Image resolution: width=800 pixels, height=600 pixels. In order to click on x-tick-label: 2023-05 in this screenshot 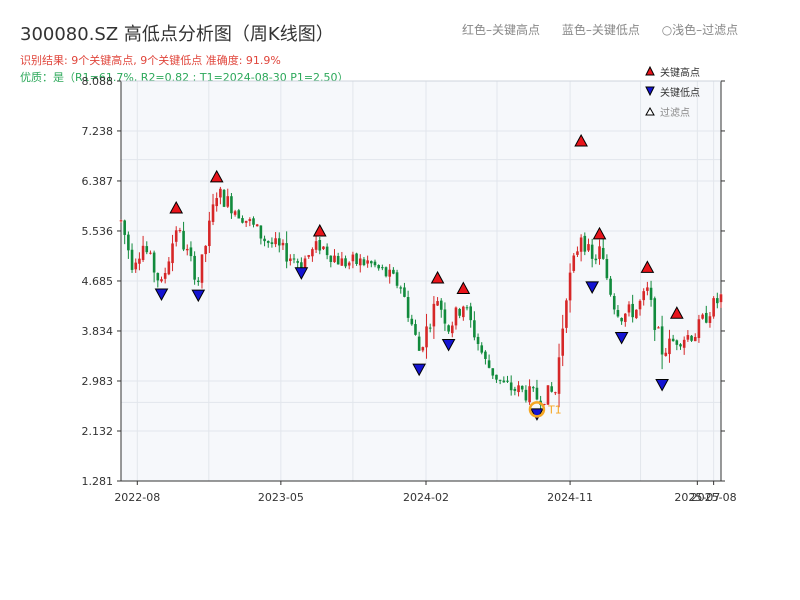, I will do `click(281, 497)`.